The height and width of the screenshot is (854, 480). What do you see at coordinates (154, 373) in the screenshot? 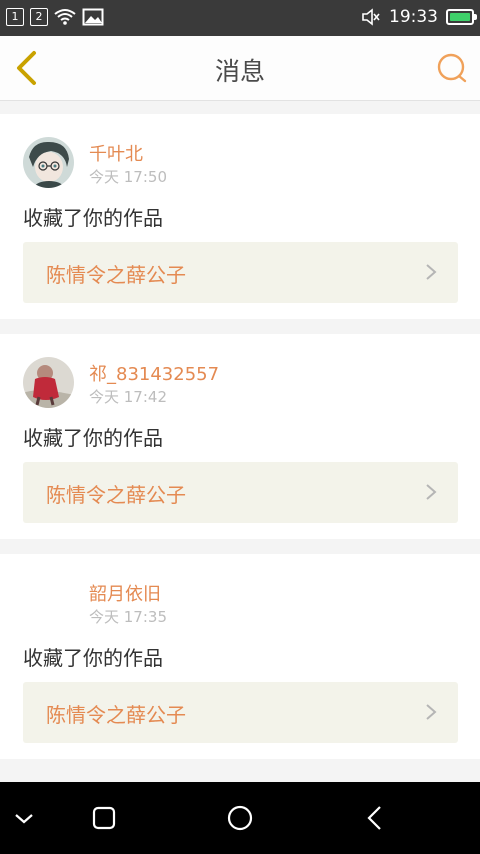
I see `username: 祁_831432557` at bounding box center [154, 373].